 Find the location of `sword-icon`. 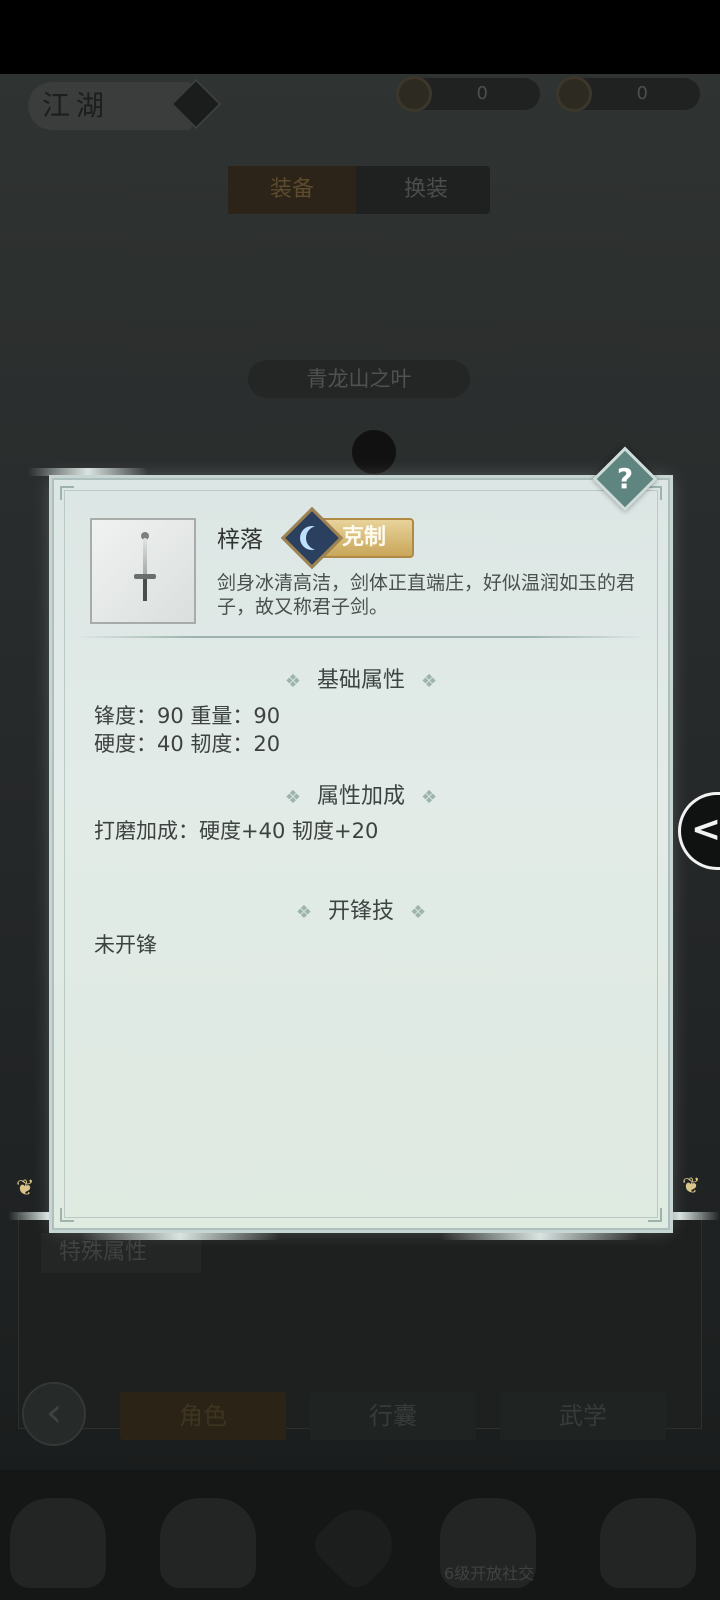

sword-icon is located at coordinates (145, 573).